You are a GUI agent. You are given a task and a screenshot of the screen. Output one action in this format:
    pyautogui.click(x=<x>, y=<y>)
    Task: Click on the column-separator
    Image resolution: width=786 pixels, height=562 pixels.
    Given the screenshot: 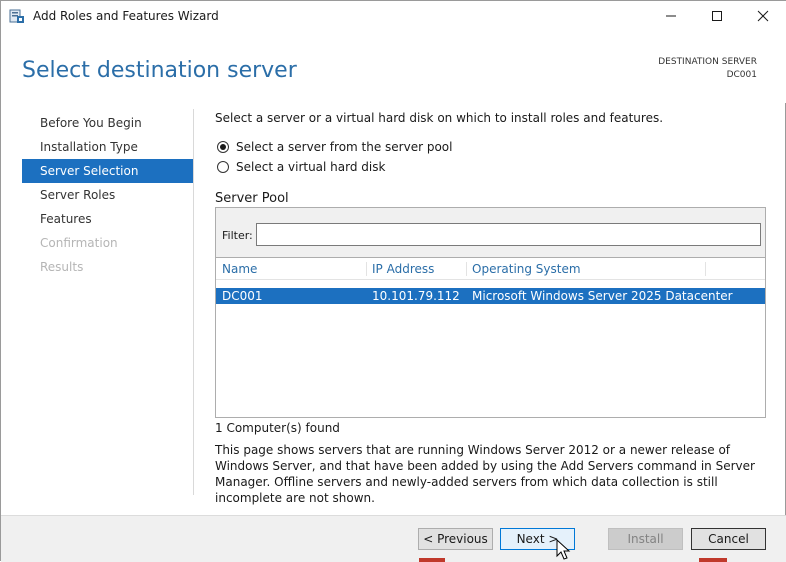 What is the action you would take?
    pyautogui.click(x=705, y=269)
    